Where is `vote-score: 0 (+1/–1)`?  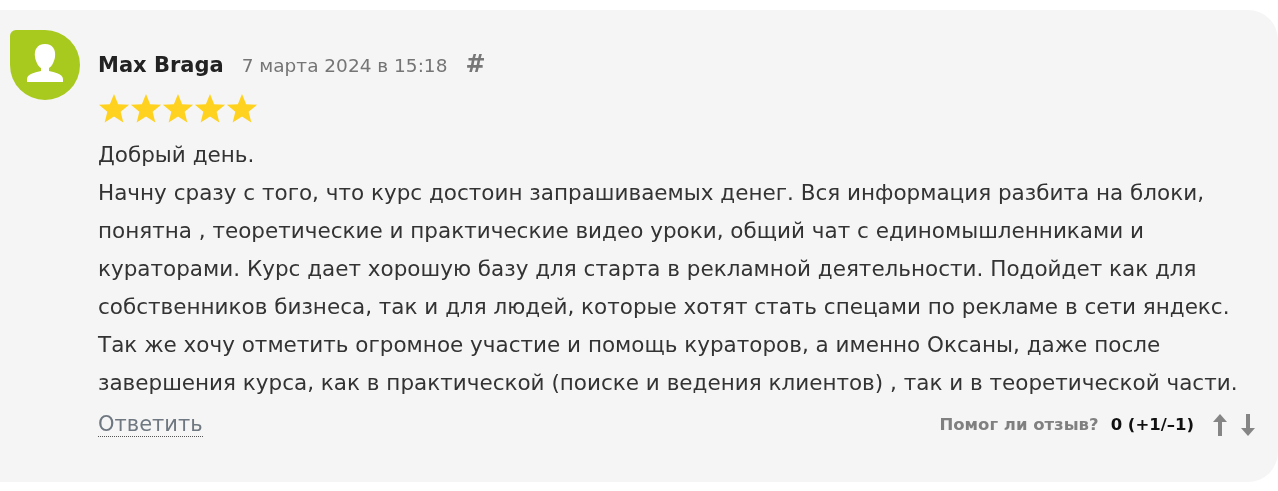
vote-score: 0 (+1/–1) is located at coordinates (1152, 424).